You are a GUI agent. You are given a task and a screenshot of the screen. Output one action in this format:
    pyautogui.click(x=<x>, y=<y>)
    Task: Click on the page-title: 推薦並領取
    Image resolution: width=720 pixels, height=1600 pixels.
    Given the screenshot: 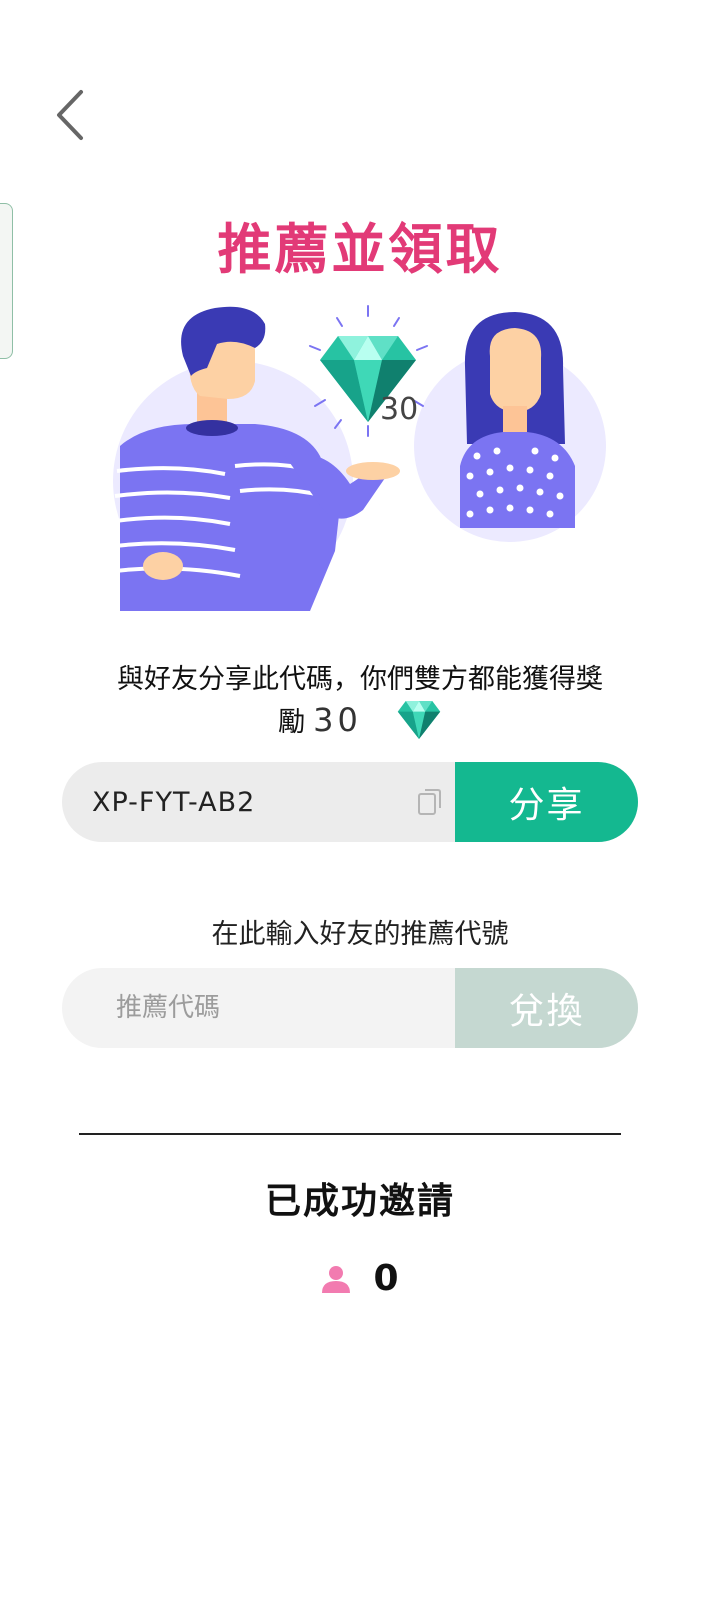 What is the action you would take?
    pyautogui.click(x=360, y=249)
    